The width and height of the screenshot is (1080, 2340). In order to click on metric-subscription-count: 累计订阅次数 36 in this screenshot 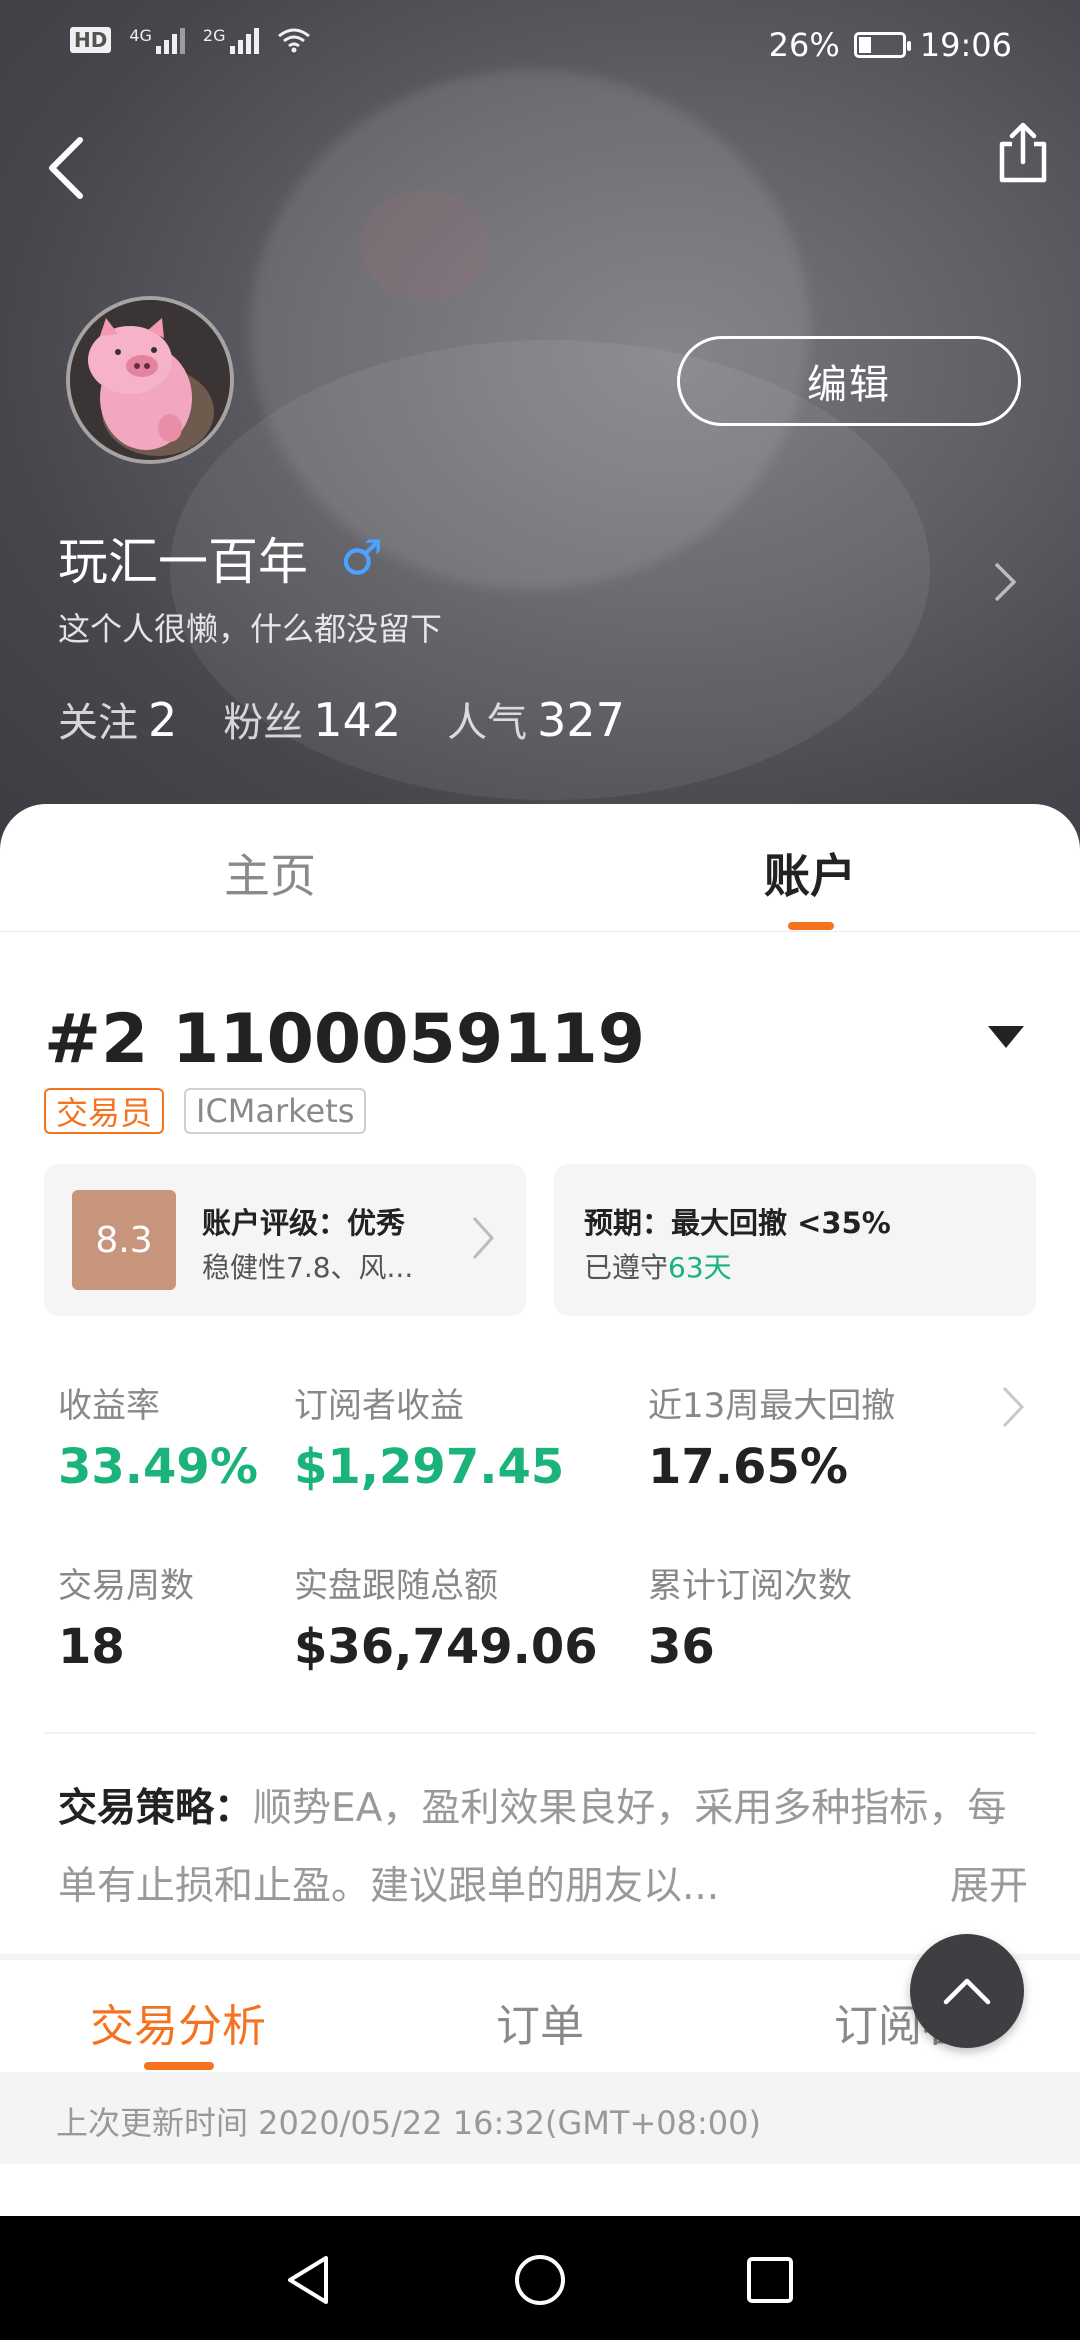, I will do `click(750, 1616)`.